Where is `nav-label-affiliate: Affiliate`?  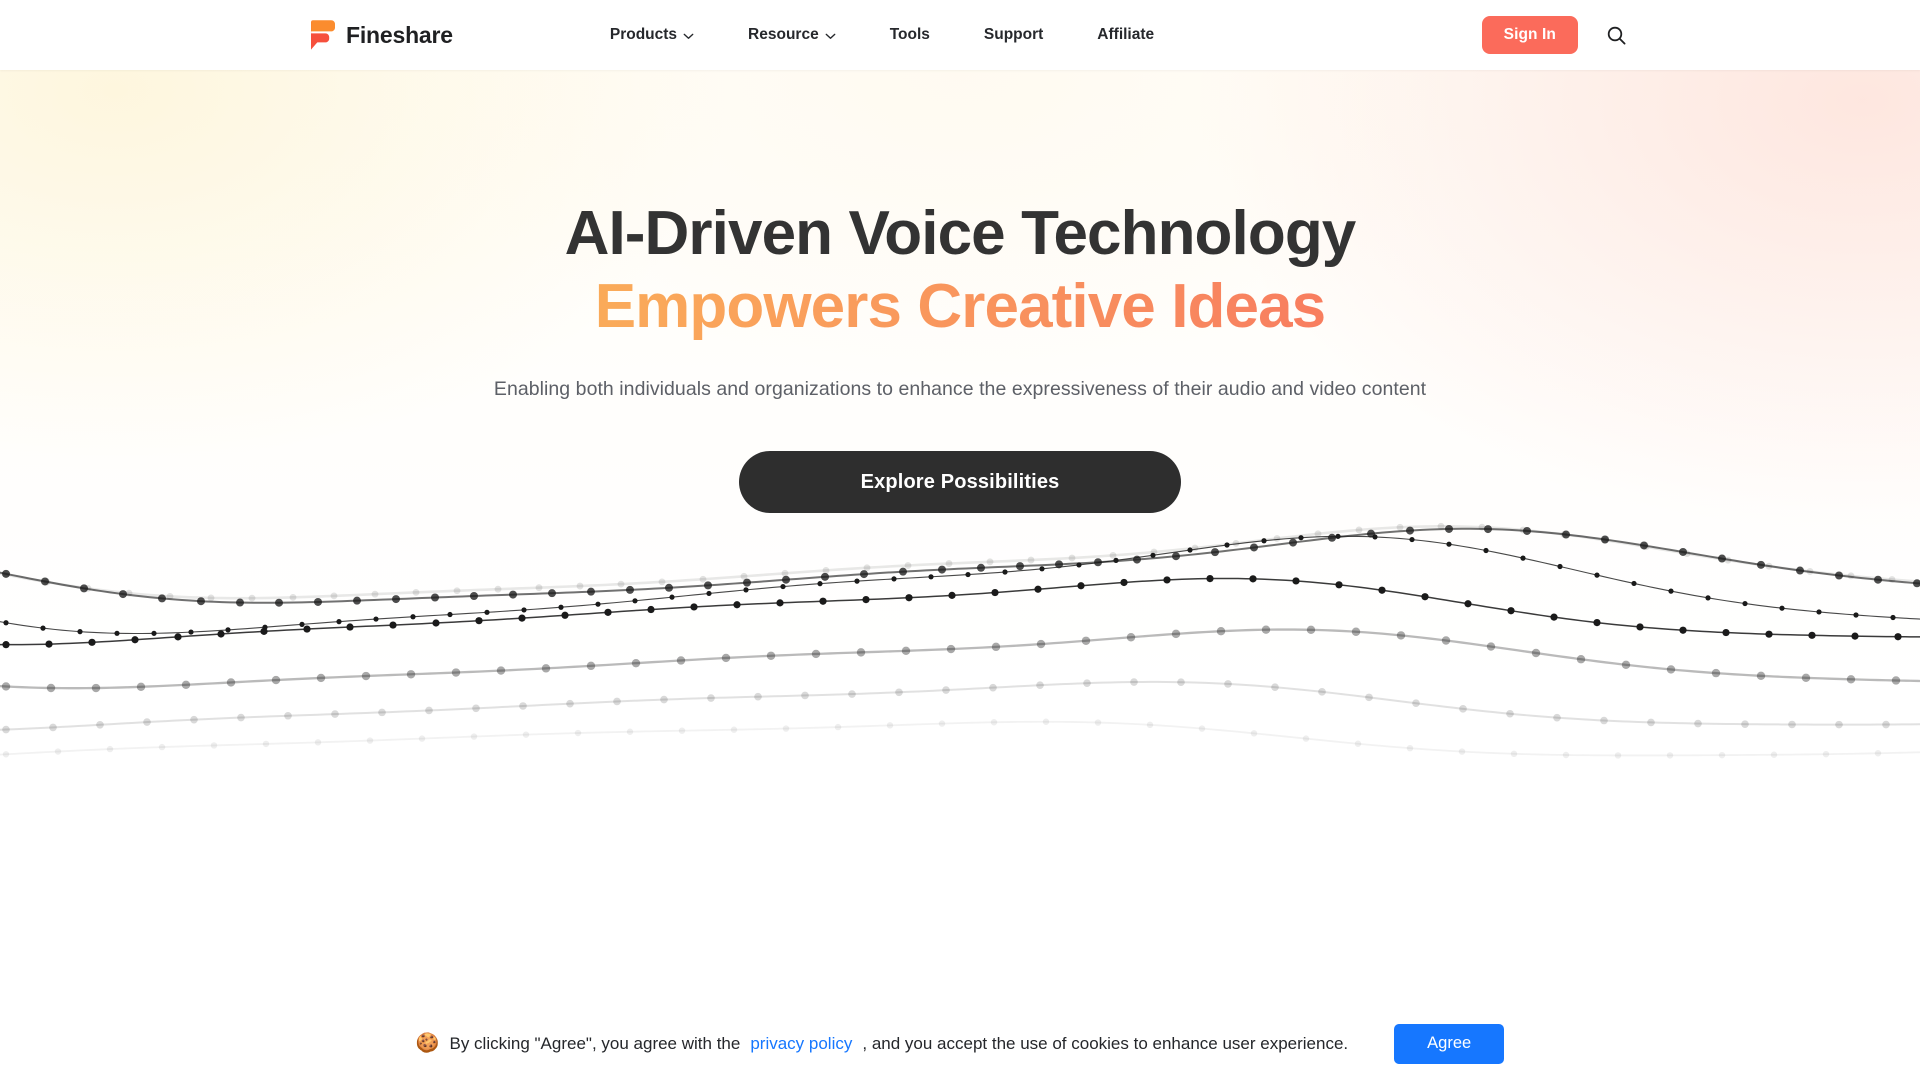
nav-label-affiliate: Affiliate is located at coordinates (1126, 34).